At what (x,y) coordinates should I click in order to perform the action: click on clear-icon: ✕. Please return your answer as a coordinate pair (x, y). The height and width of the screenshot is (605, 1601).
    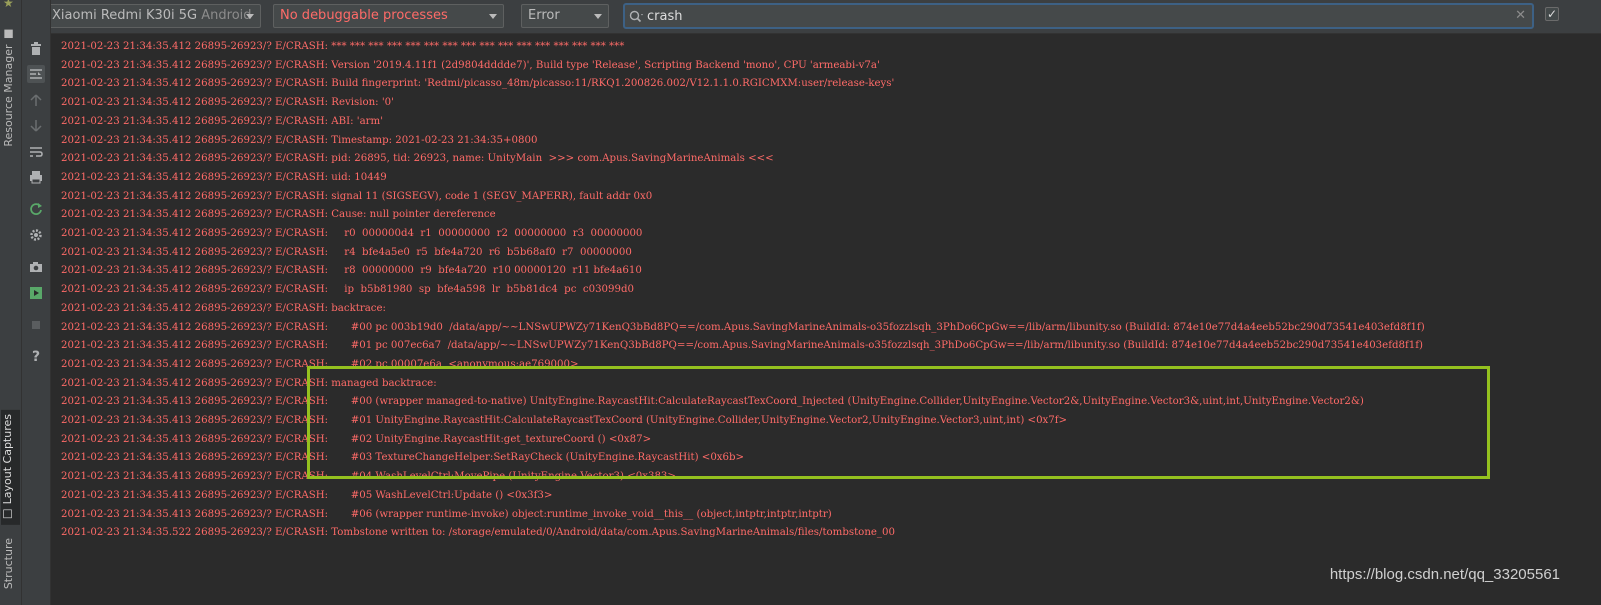
    Looking at the image, I should click on (1520, 15).